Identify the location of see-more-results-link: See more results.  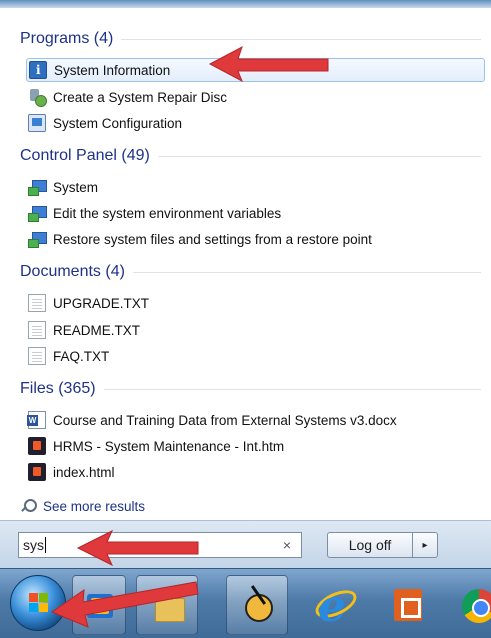
(82, 506).